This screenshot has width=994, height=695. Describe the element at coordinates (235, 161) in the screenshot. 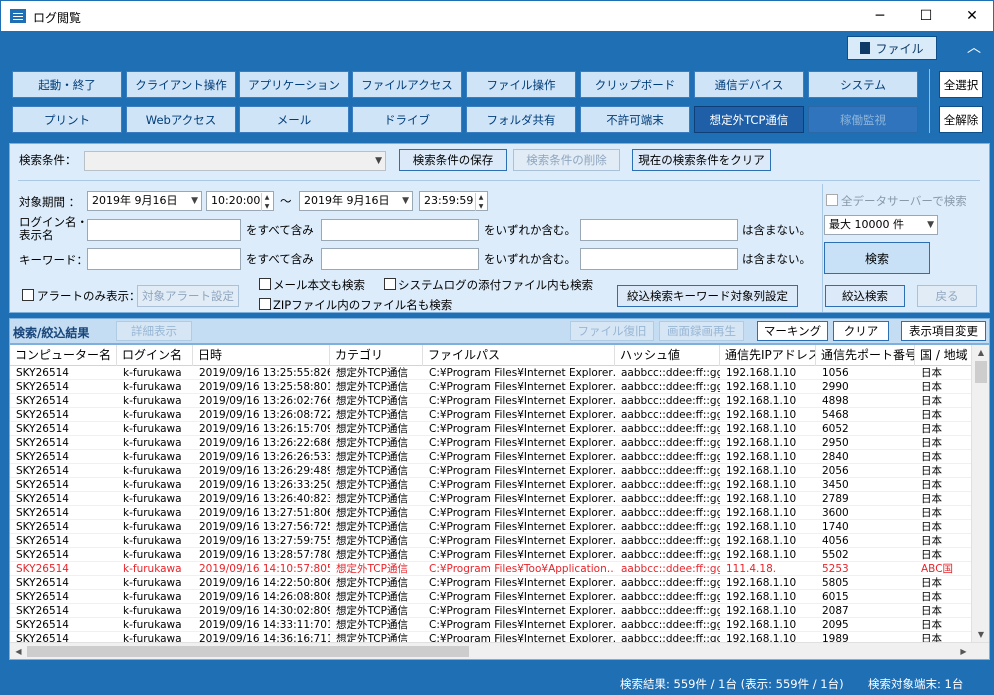

I see `condition-select: ▼` at that location.